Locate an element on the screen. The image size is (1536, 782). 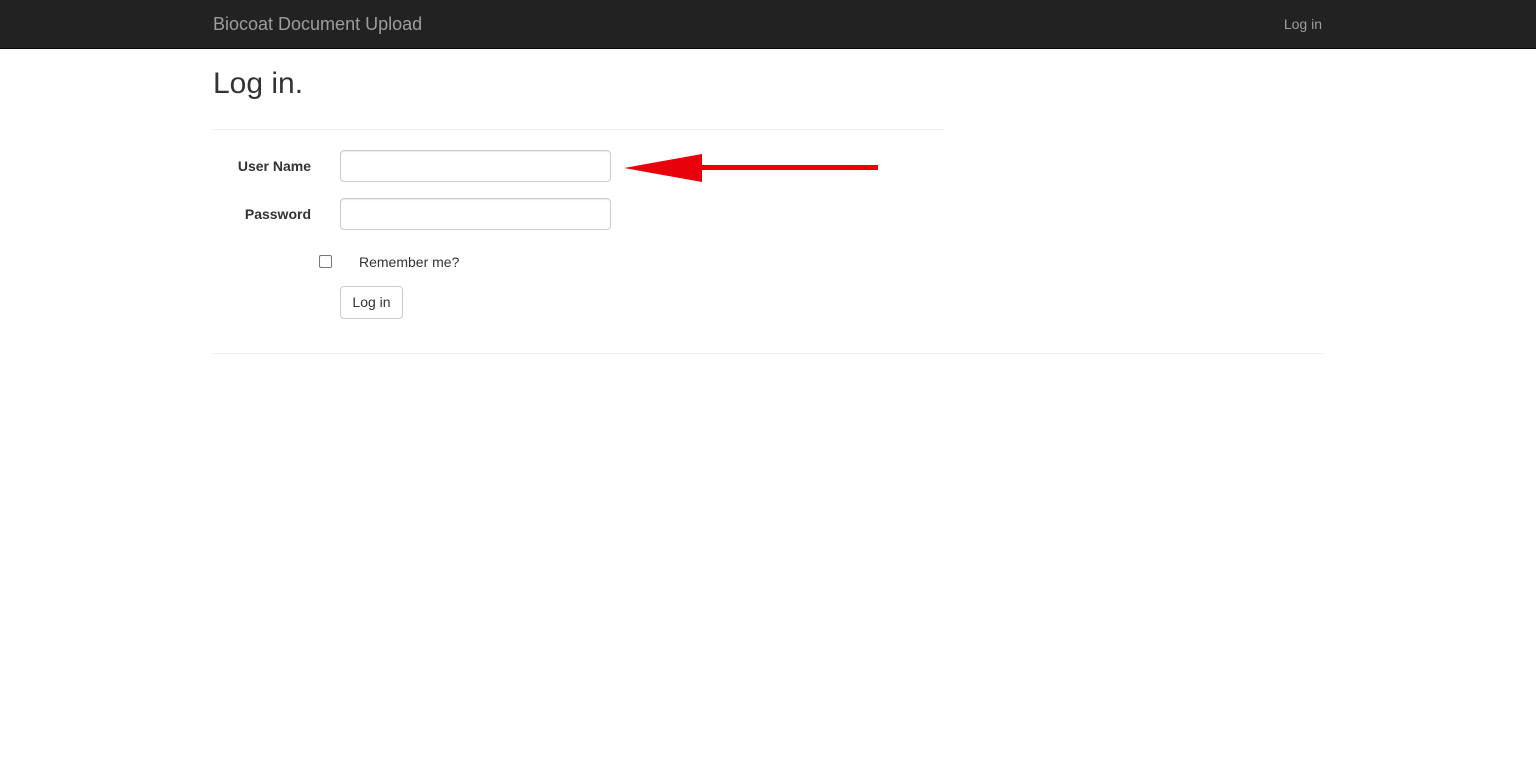
username-input is located at coordinates (475, 166).